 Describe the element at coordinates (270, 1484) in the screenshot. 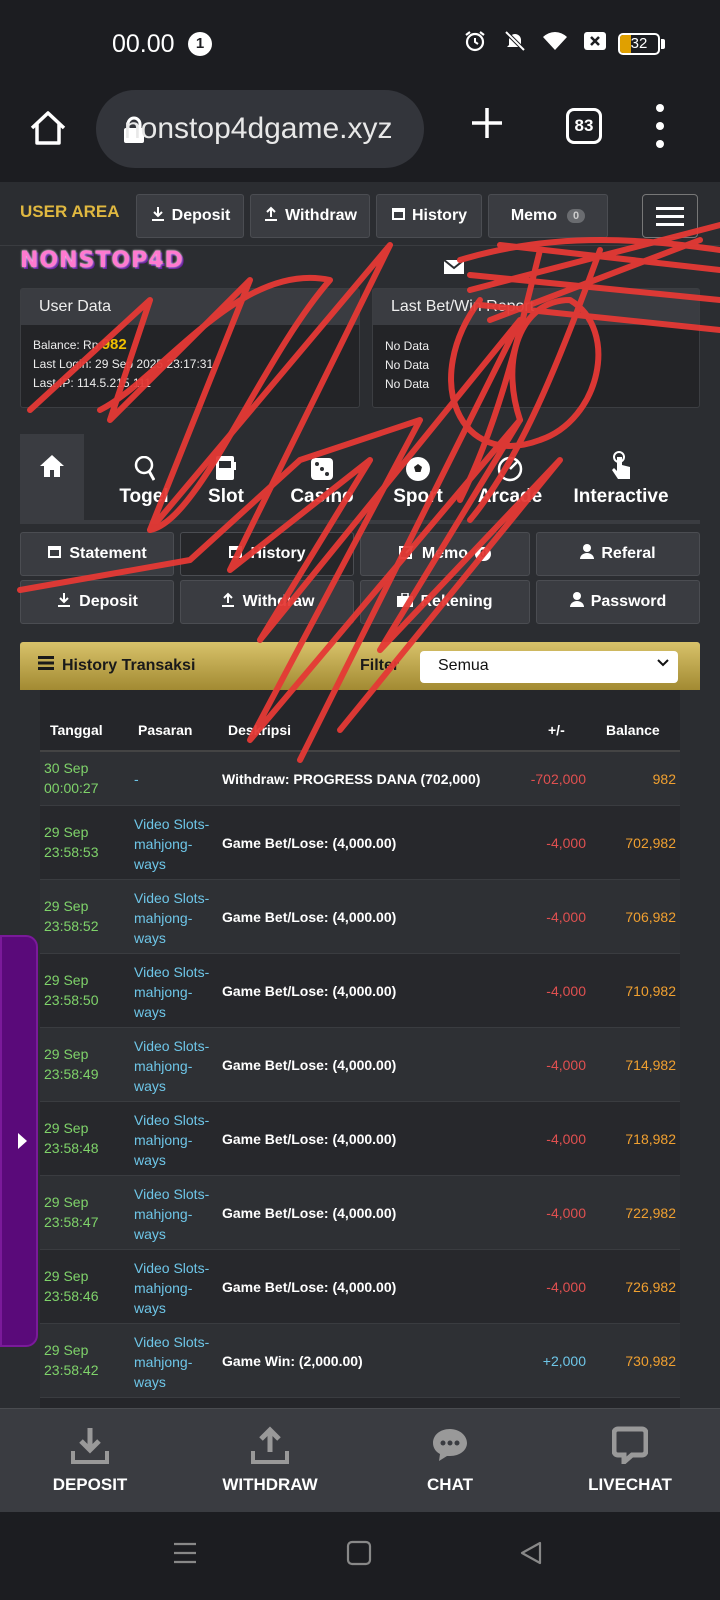

I see `bottom-withdraw-label: WITHDRAW` at that location.